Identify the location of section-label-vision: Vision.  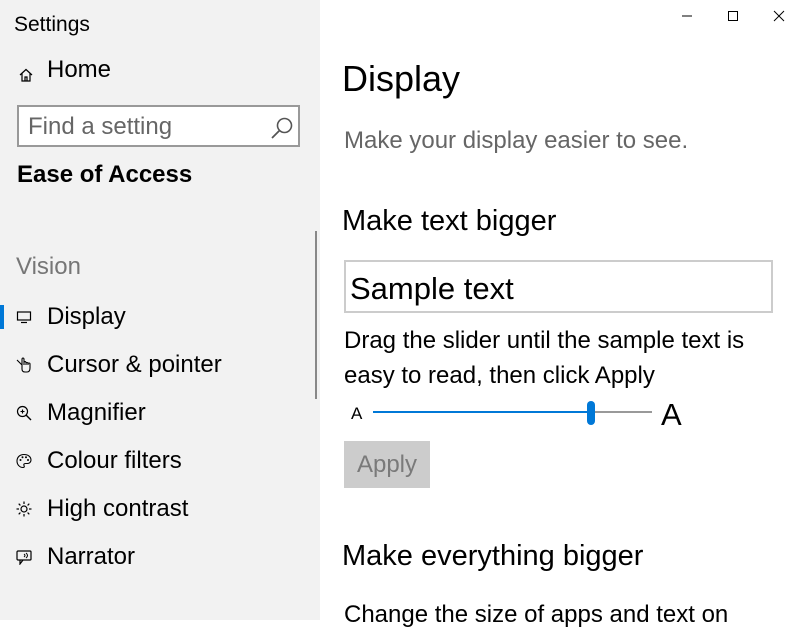
(48, 266).